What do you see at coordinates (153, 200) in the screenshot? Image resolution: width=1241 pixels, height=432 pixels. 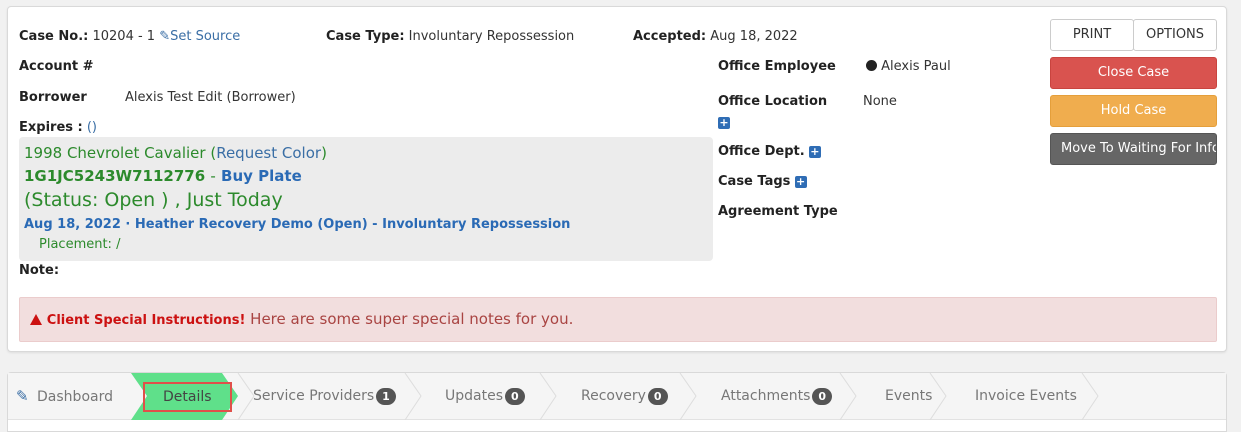 I see `vehicle-status: (Status: Open ) , Just Today` at bounding box center [153, 200].